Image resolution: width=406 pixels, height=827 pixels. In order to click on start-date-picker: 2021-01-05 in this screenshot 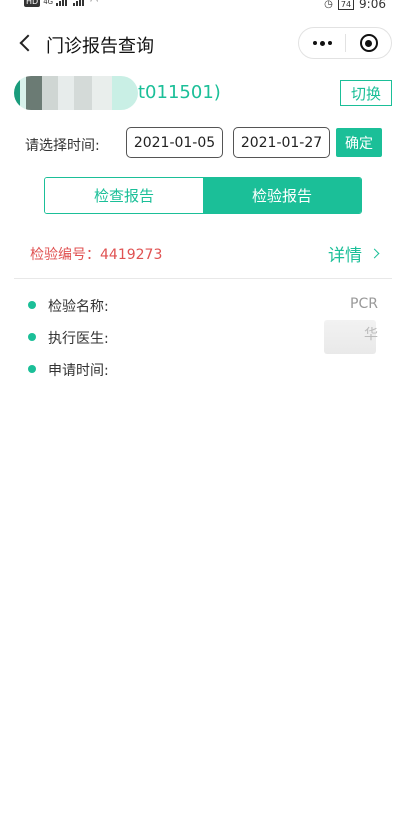, I will do `click(174, 142)`.